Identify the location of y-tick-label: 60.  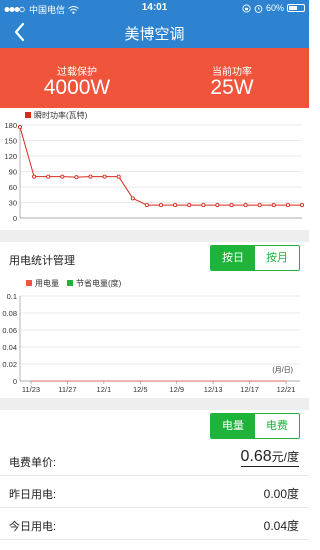
(13, 187).